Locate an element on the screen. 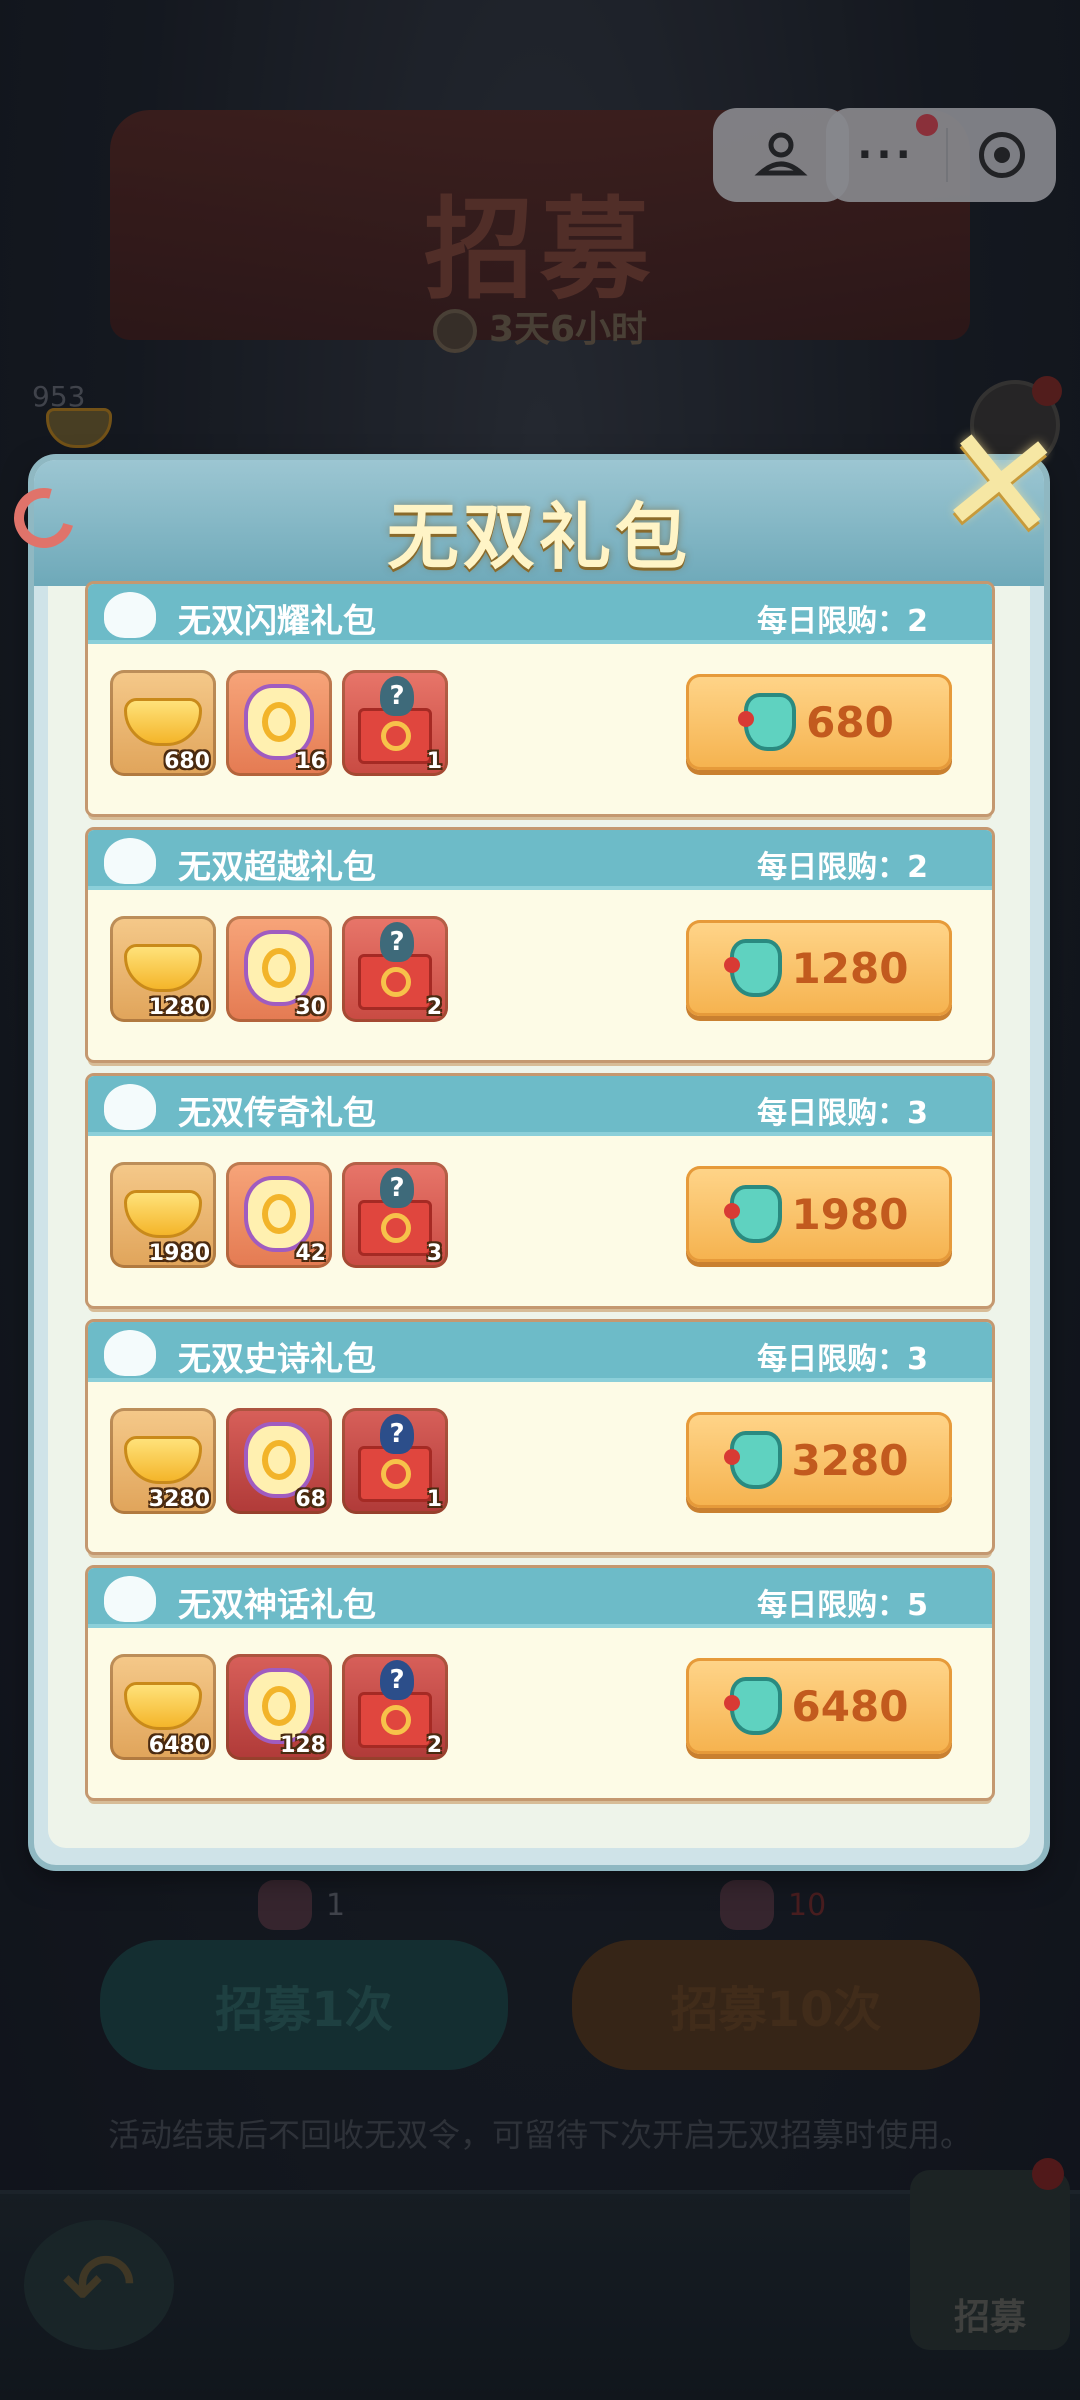  item-gold: 6480 is located at coordinates (163, 1707).